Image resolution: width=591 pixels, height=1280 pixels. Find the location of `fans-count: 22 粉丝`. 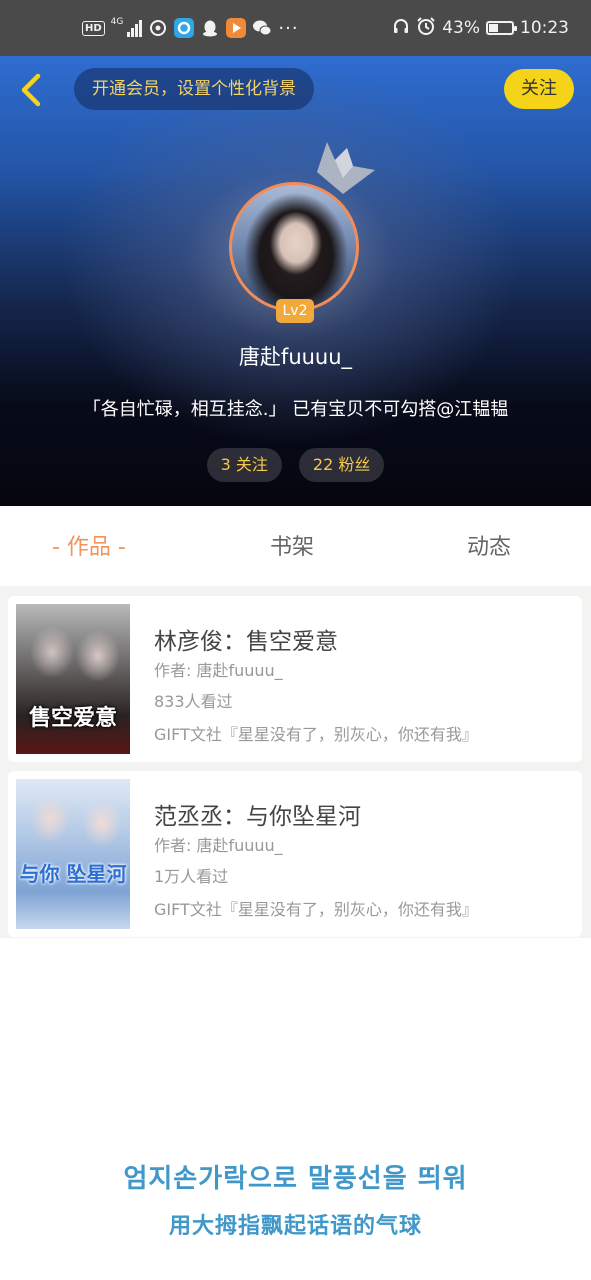

fans-count: 22 粉丝 is located at coordinates (341, 465).